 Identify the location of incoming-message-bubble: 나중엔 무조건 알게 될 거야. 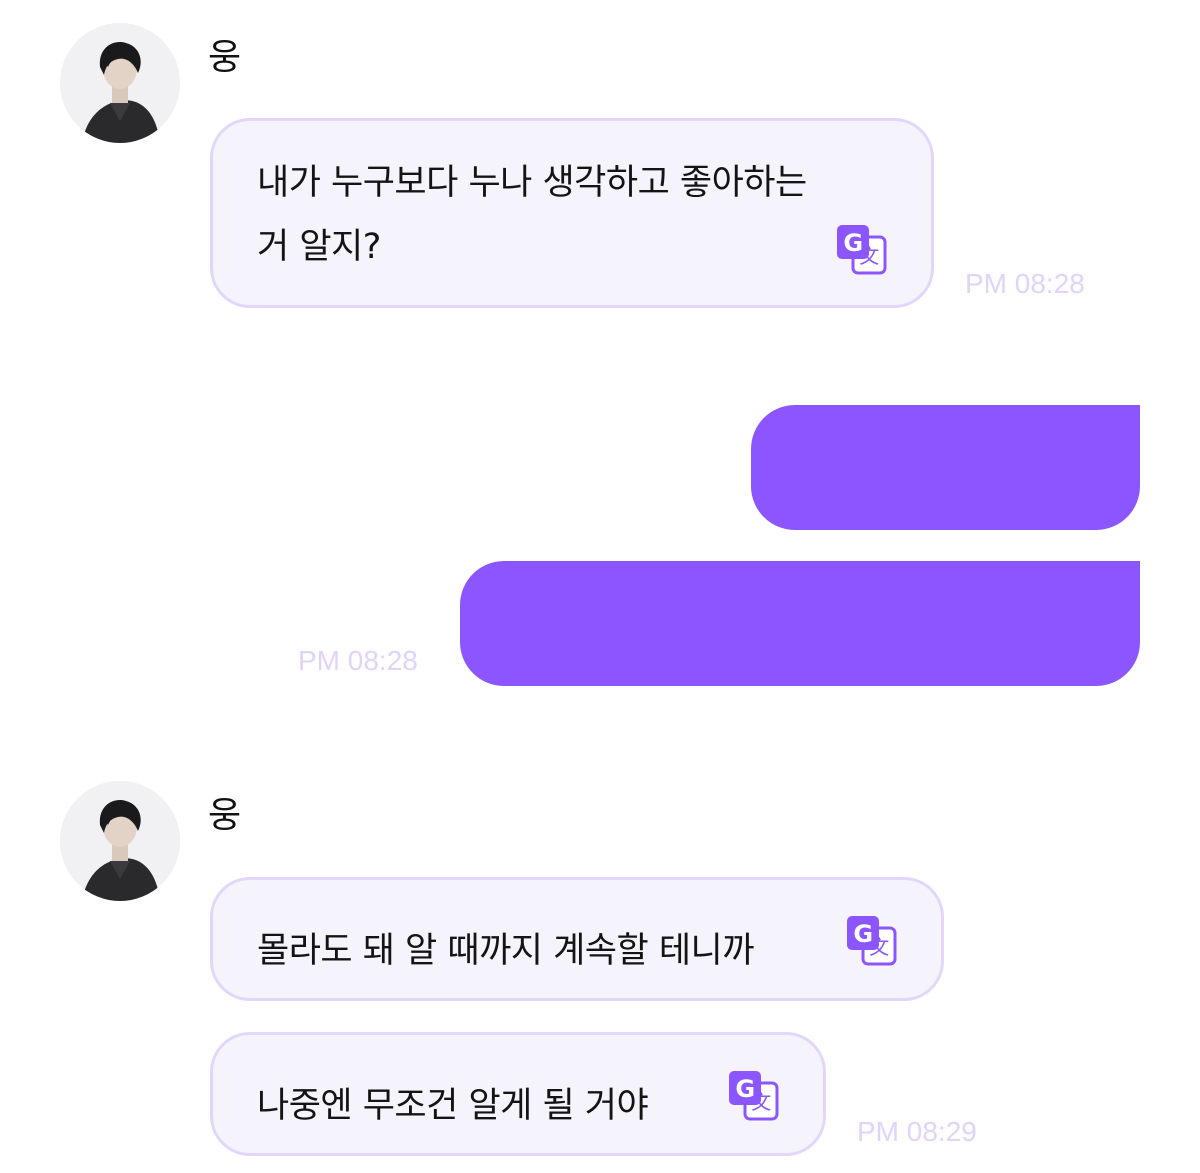
(518, 1094).